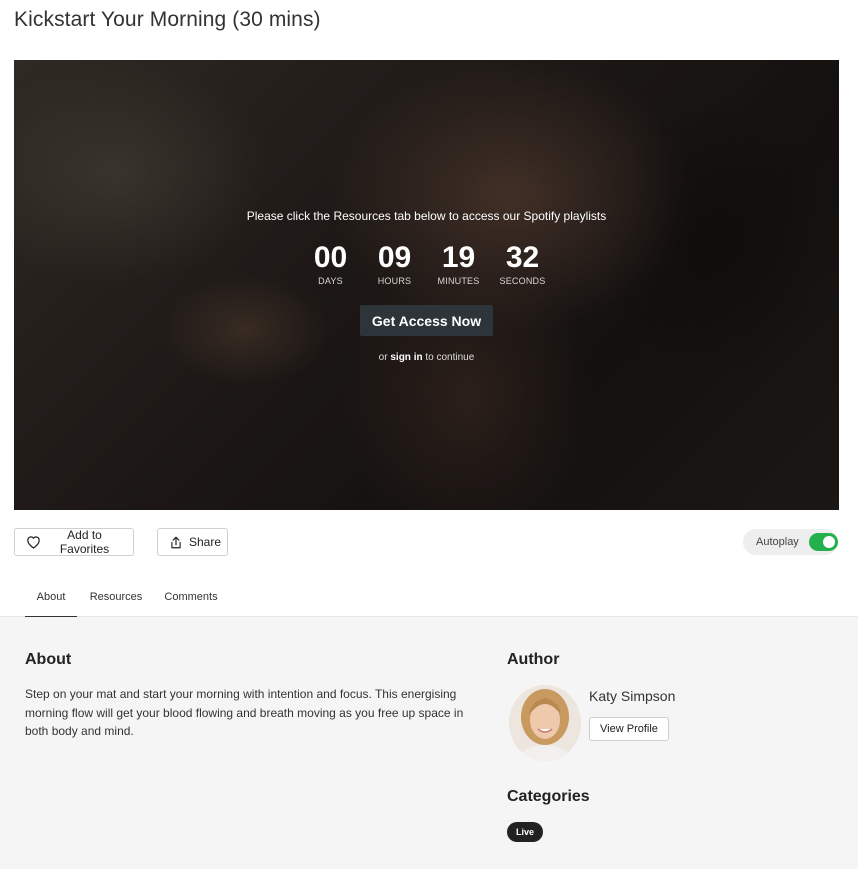 This screenshot has width=858, height=869. Describe the element at coordinates (205, 542) in the screenshot. I see `share-label: Share` at that location.